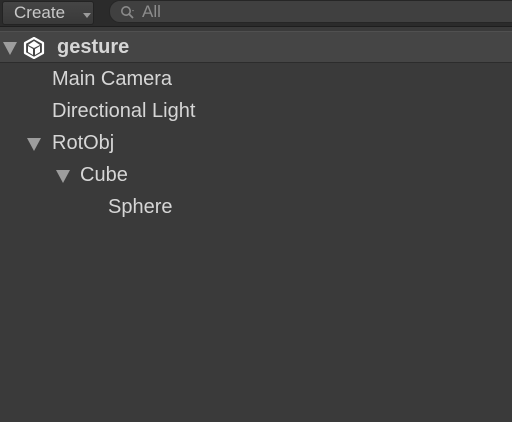  I want to click on hierarchy-item-label: RotObj, so click(83, 143).